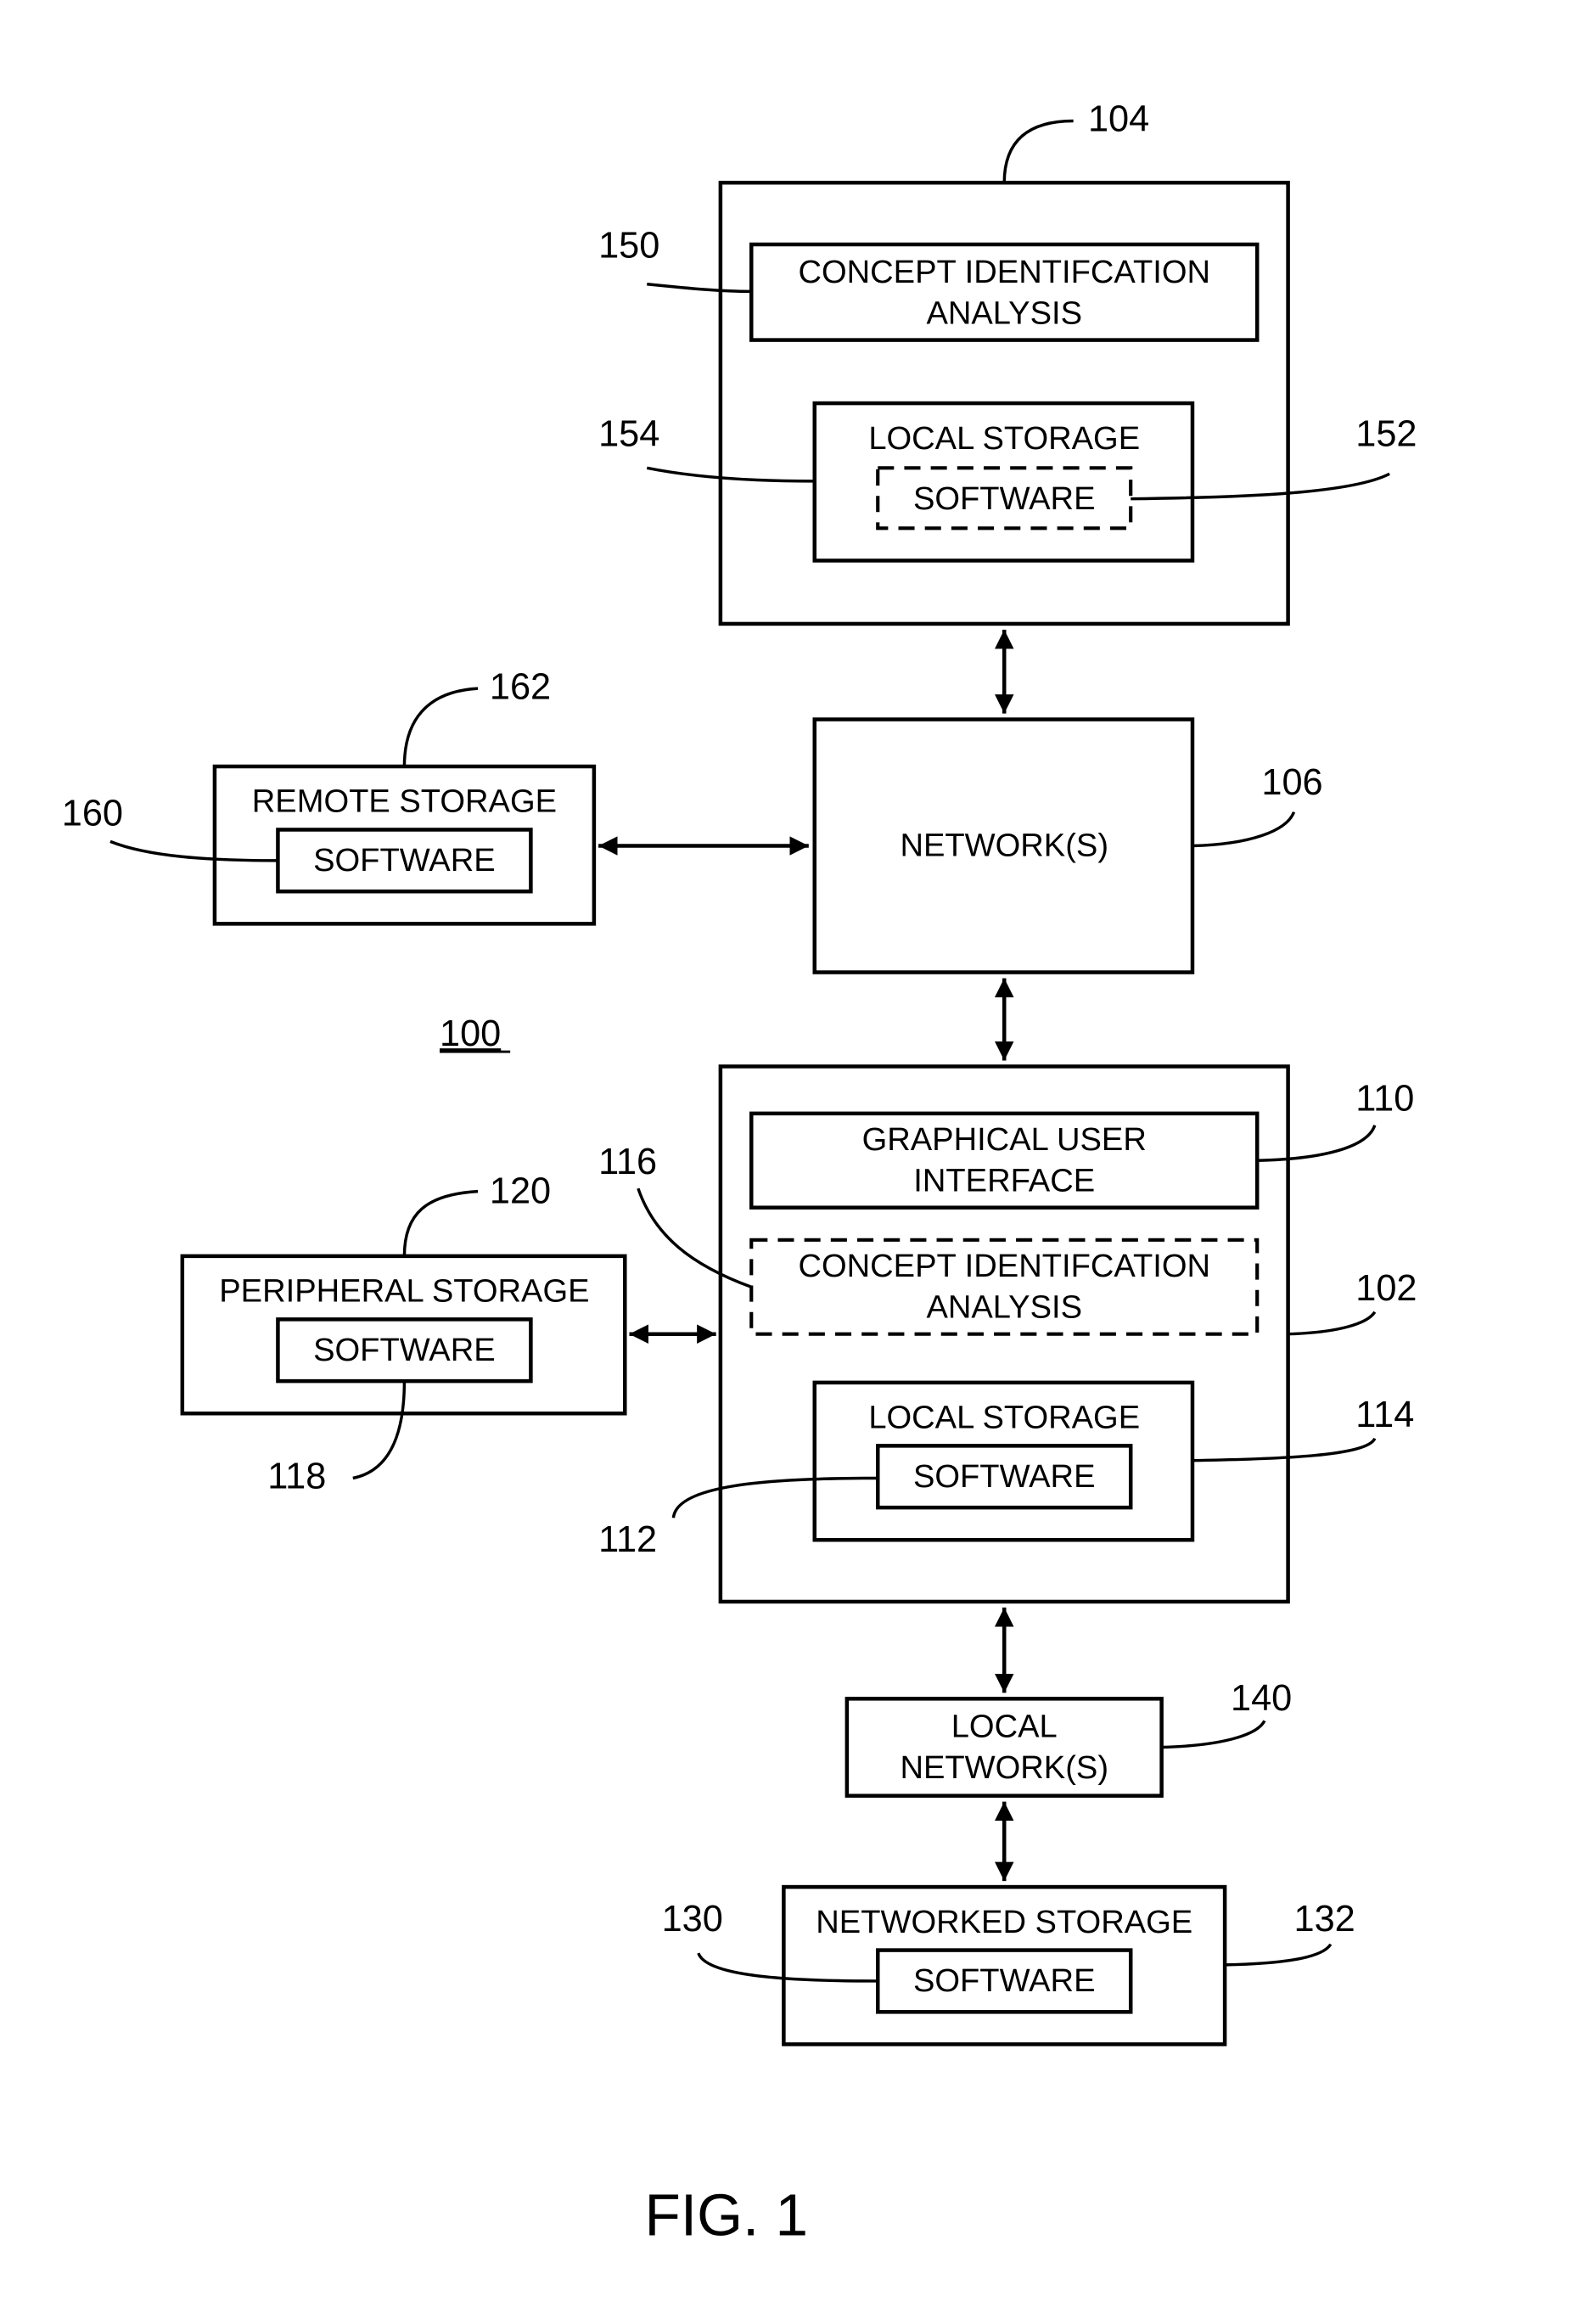 The image size is (1588, 2324). What do you see at coordinates (405, 802) in the screenshot?
I see `remote-storage-label: REMOTE STORAGE` at bounding box center [405, 802].